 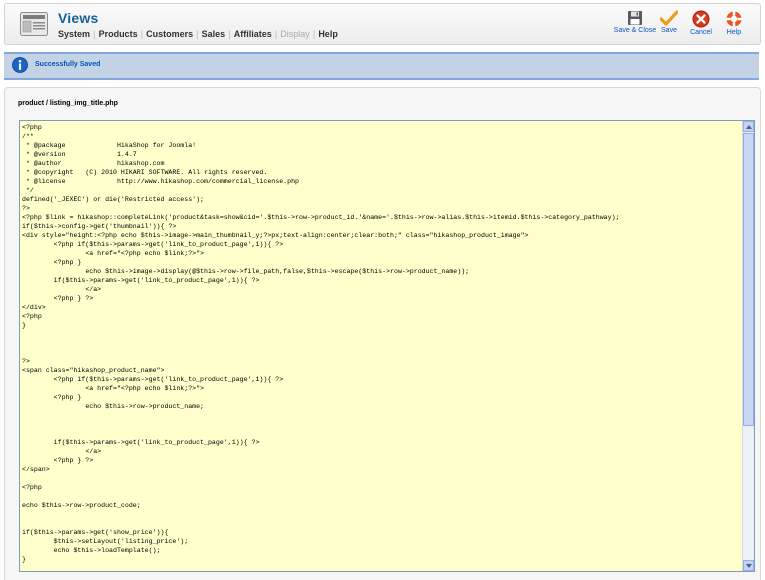 I want to click on menu-item-help: Help, so click(x=328, y=34).